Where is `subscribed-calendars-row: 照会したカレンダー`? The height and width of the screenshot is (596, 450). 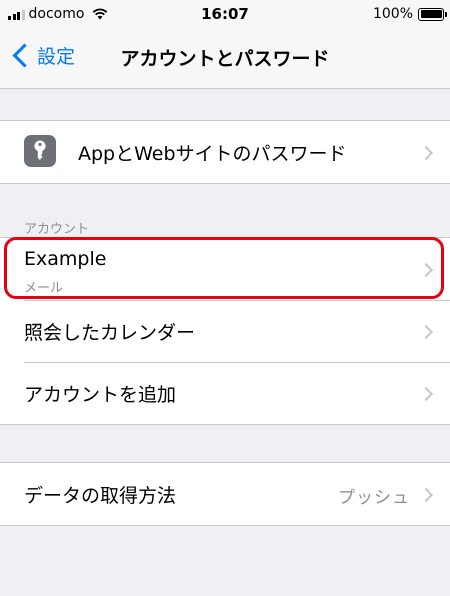 subscribed-calendars-row: 照会したカレンダー is located at coordinates (225, 331).